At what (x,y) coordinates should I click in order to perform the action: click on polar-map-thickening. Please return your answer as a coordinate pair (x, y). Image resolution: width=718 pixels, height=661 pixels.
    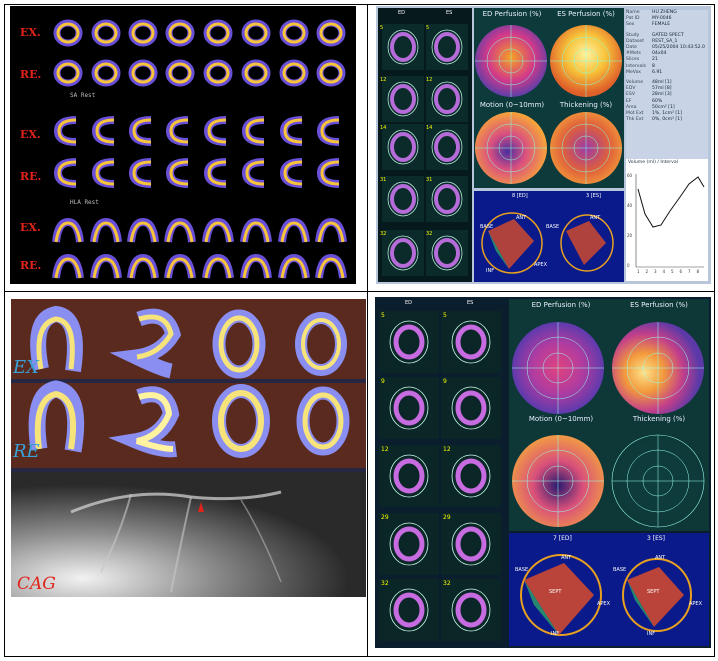
    Looking at the image, I should click on (586, 148).